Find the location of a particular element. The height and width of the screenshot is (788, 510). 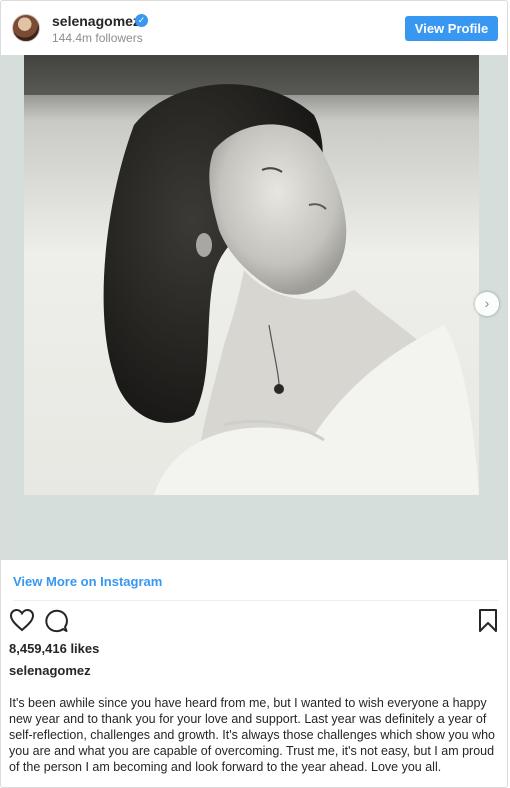

heart-icon is located at coordinates (22, 620).